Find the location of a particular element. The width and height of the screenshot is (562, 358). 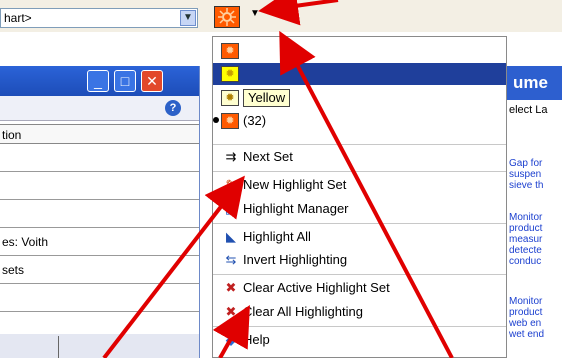

arrow-to-new-highlight-set is located at coordinates (173, 266).